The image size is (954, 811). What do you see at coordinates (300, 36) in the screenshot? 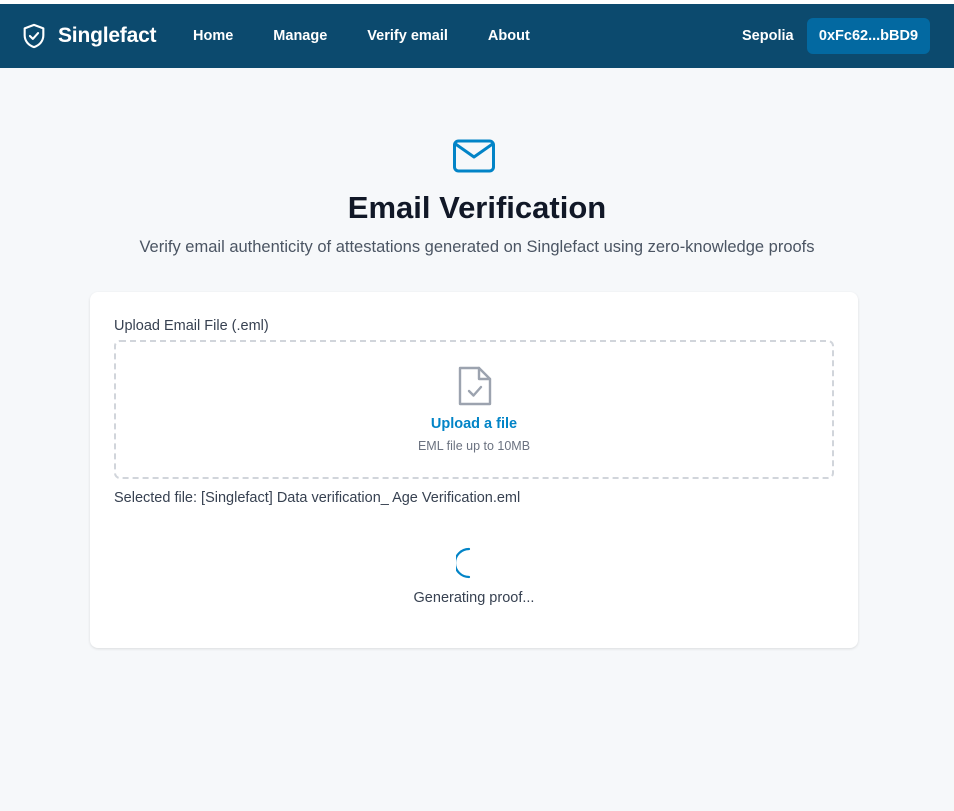
I see `nav-link-manage: Manage` at bounding box center [300, 36].